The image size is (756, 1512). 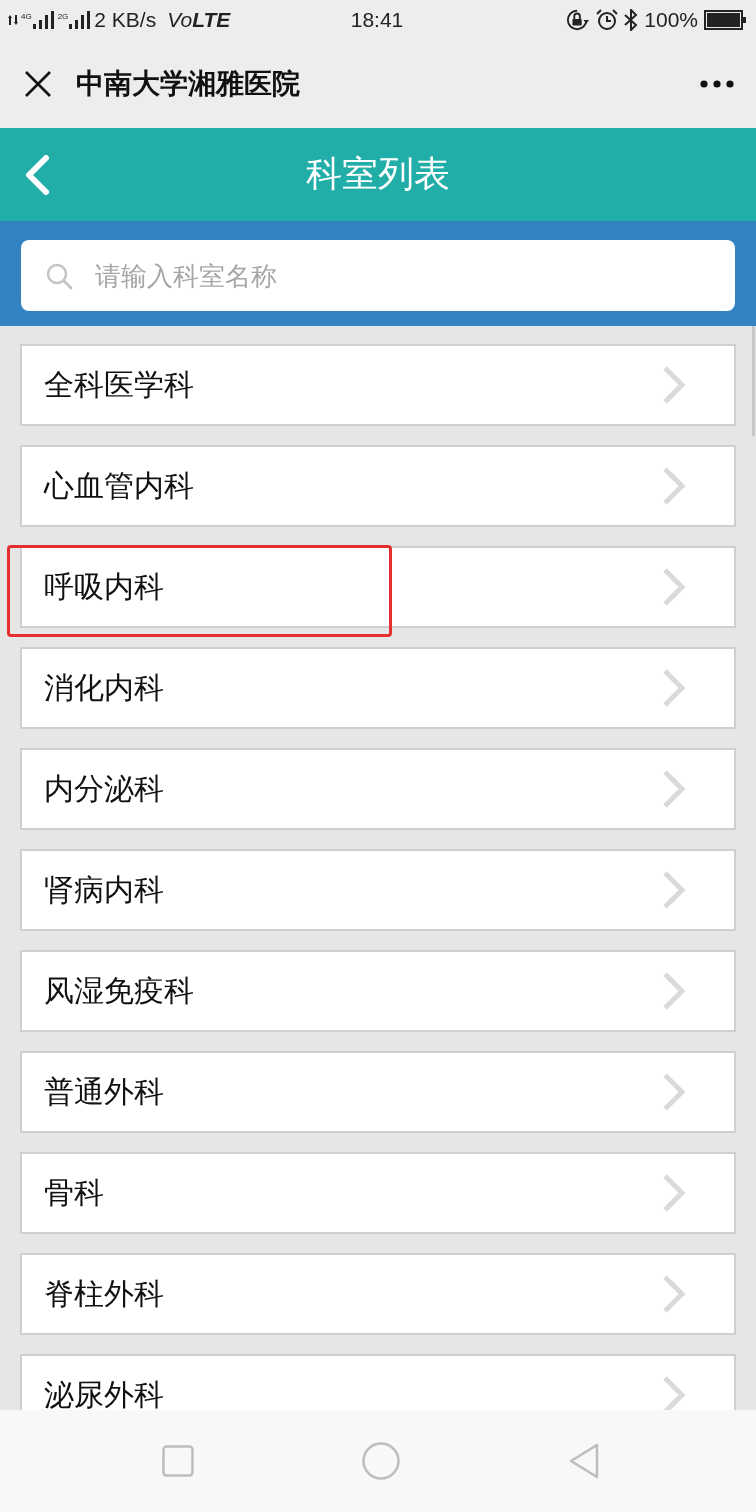 I want to click on department-item: 呼吸内科, so click(x=378, y=587).